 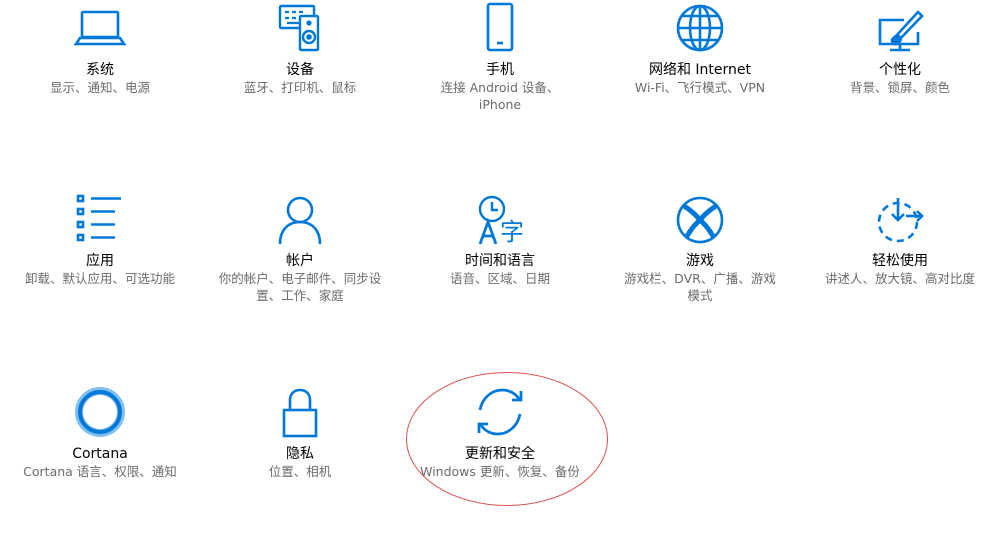 What do you see at coordinates (300, 414) in the screenshot?
I see `lock-icon` at bounding box center [300, 414].